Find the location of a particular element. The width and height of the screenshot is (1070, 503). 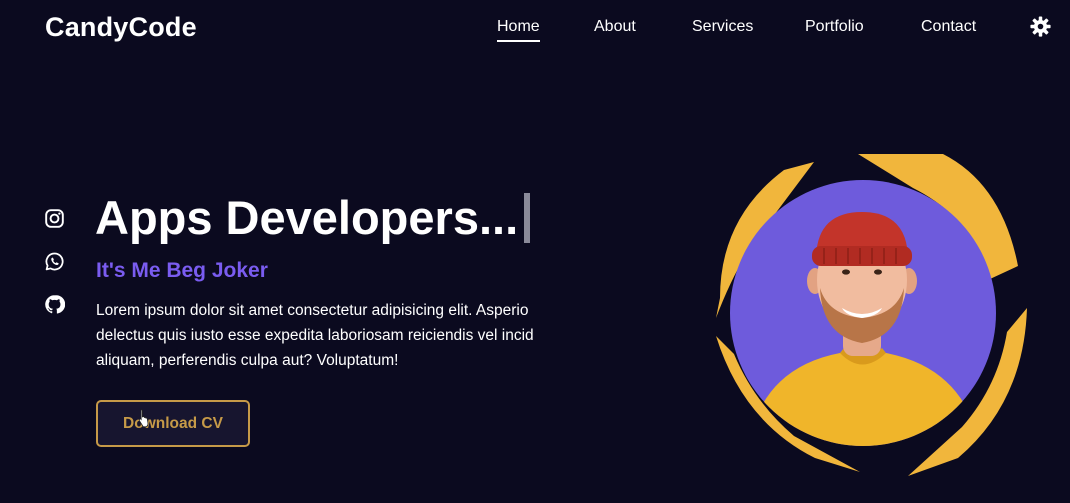

nav-link-services: Services is located at coordinates (722, 27).